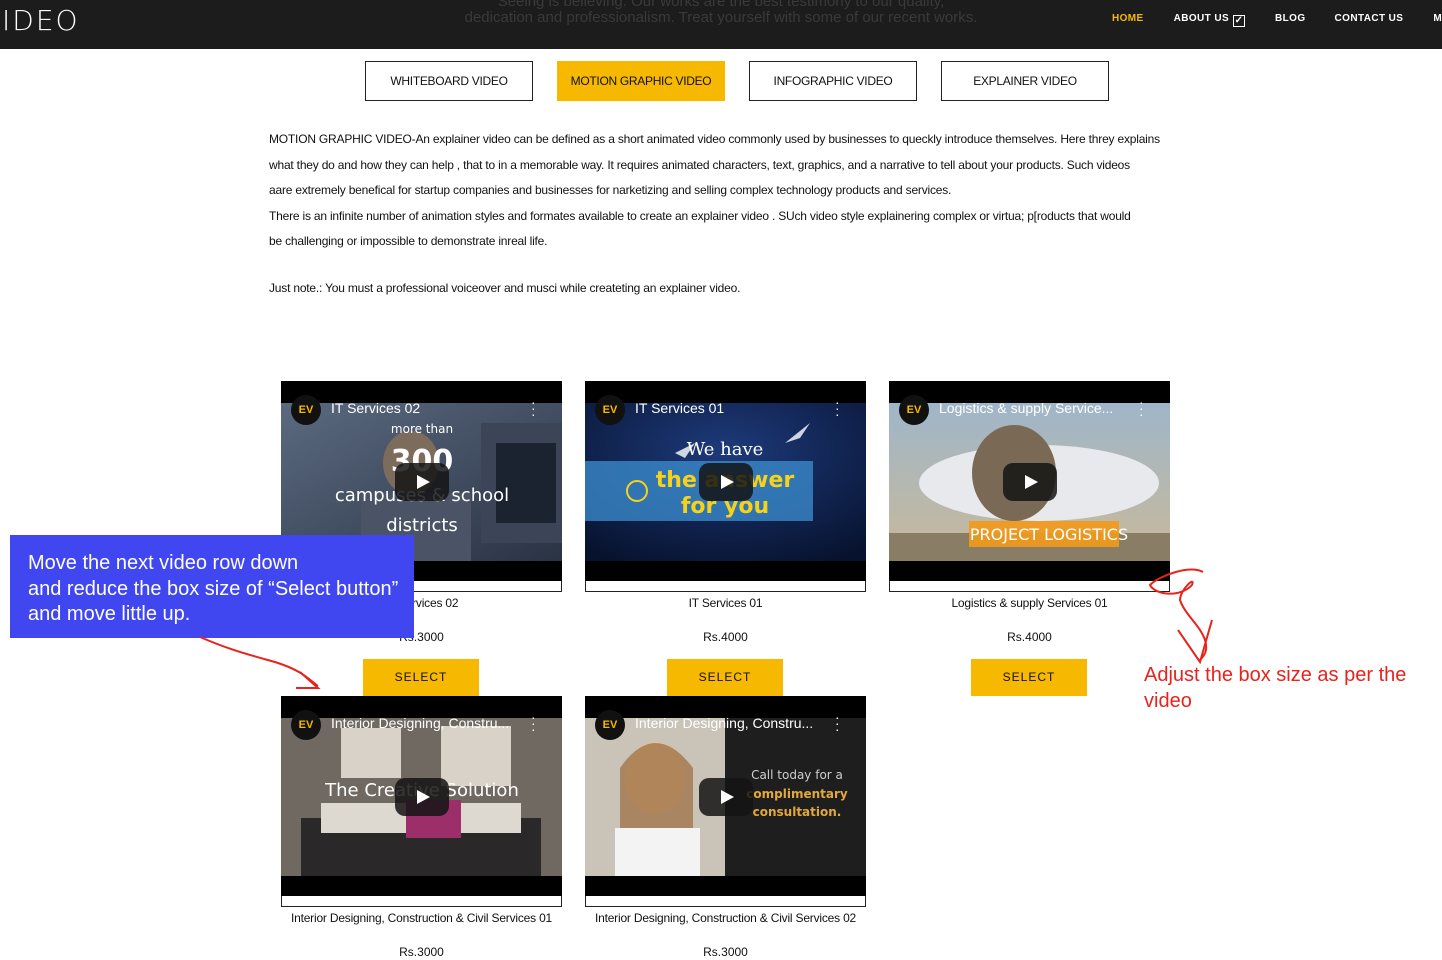 This screenshot has width=1442, height=960. What do you see at coordinates (422, 525) in the screenshot?
I see `overlay-text: districts` at bounding box center [422, 525].